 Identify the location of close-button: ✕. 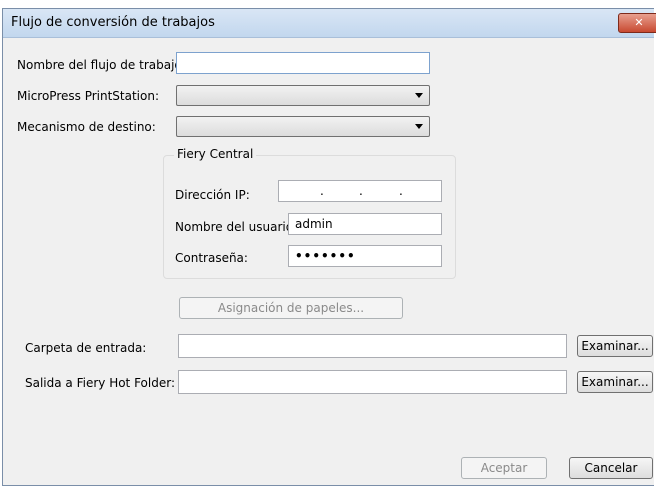
(637, 23).